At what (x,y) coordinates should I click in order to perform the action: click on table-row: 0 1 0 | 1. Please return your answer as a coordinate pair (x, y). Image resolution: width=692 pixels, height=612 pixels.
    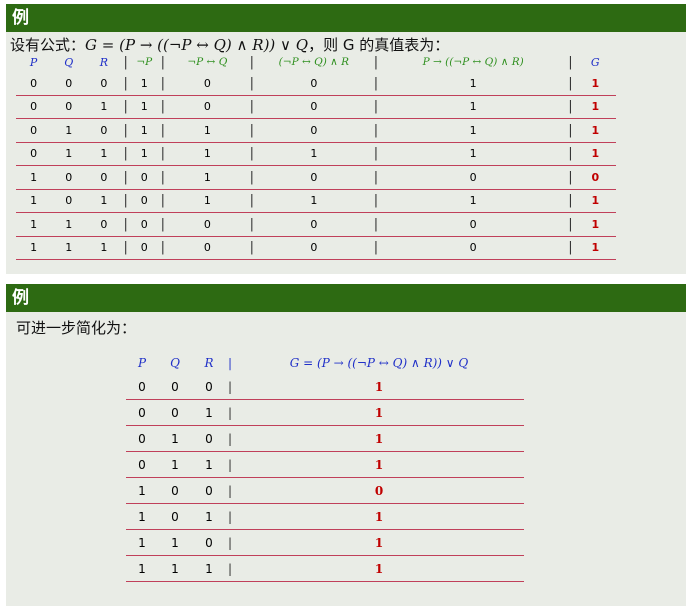
    Looking at the image, I should click on (325, 438).